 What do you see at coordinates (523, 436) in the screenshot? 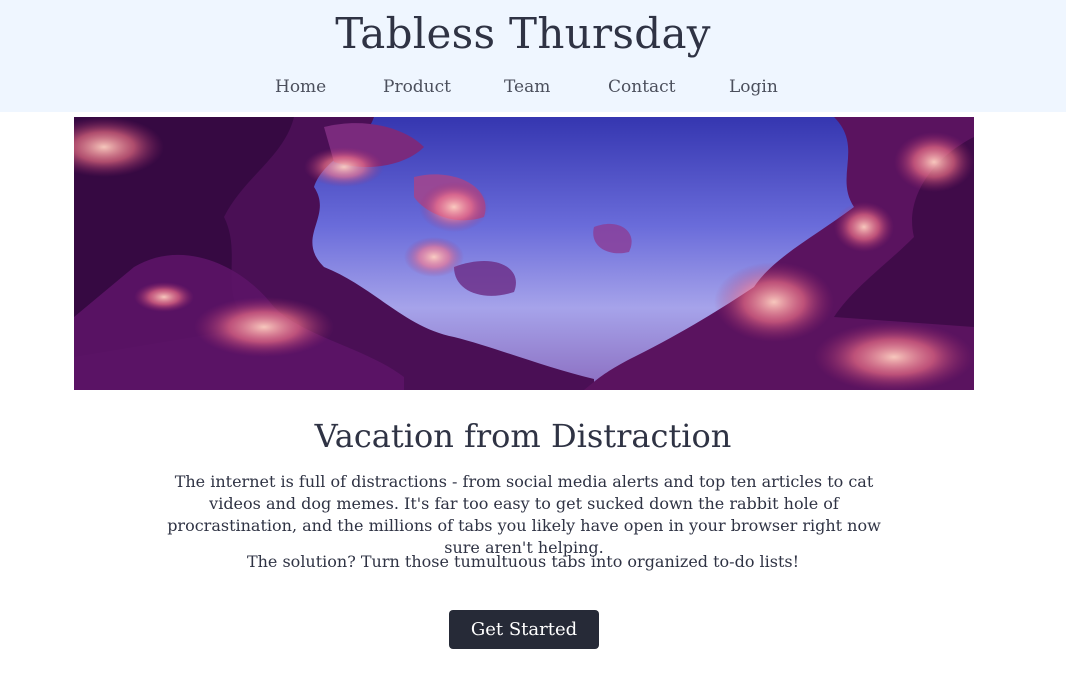
I see `section-heading: Vacation from Distraction` at bounding box center [523, 436].